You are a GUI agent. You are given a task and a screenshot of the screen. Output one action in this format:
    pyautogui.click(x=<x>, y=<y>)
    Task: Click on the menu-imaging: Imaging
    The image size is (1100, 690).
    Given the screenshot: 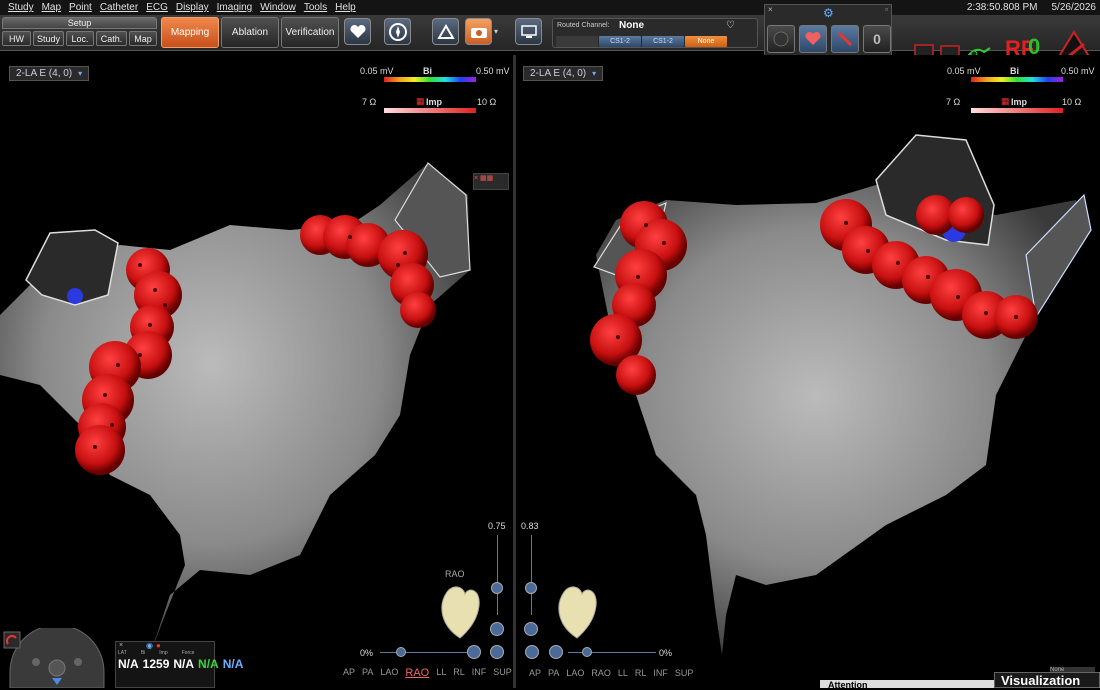 What is the action you would take?
    pyautogui.click(x=235, y=7)
    